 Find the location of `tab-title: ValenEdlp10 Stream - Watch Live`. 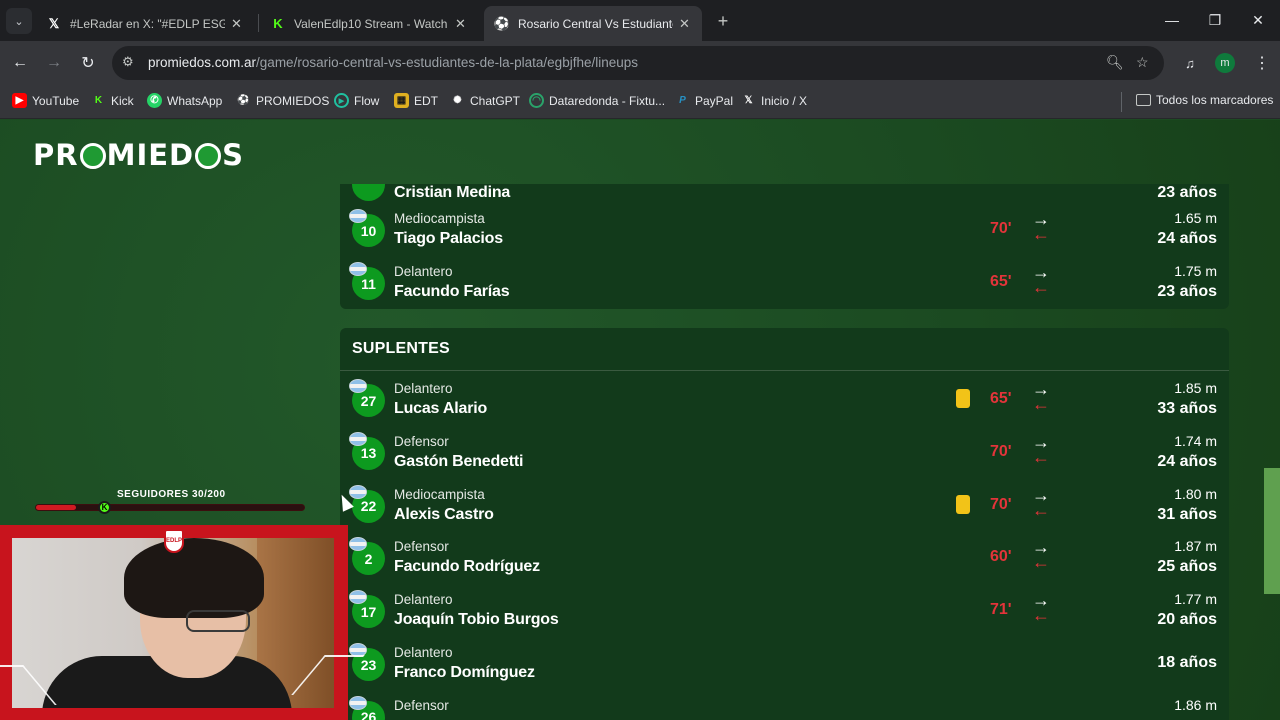

tab-title: ValenEdlp10 Stream - Watch Live is located at coordinates (371, 23).